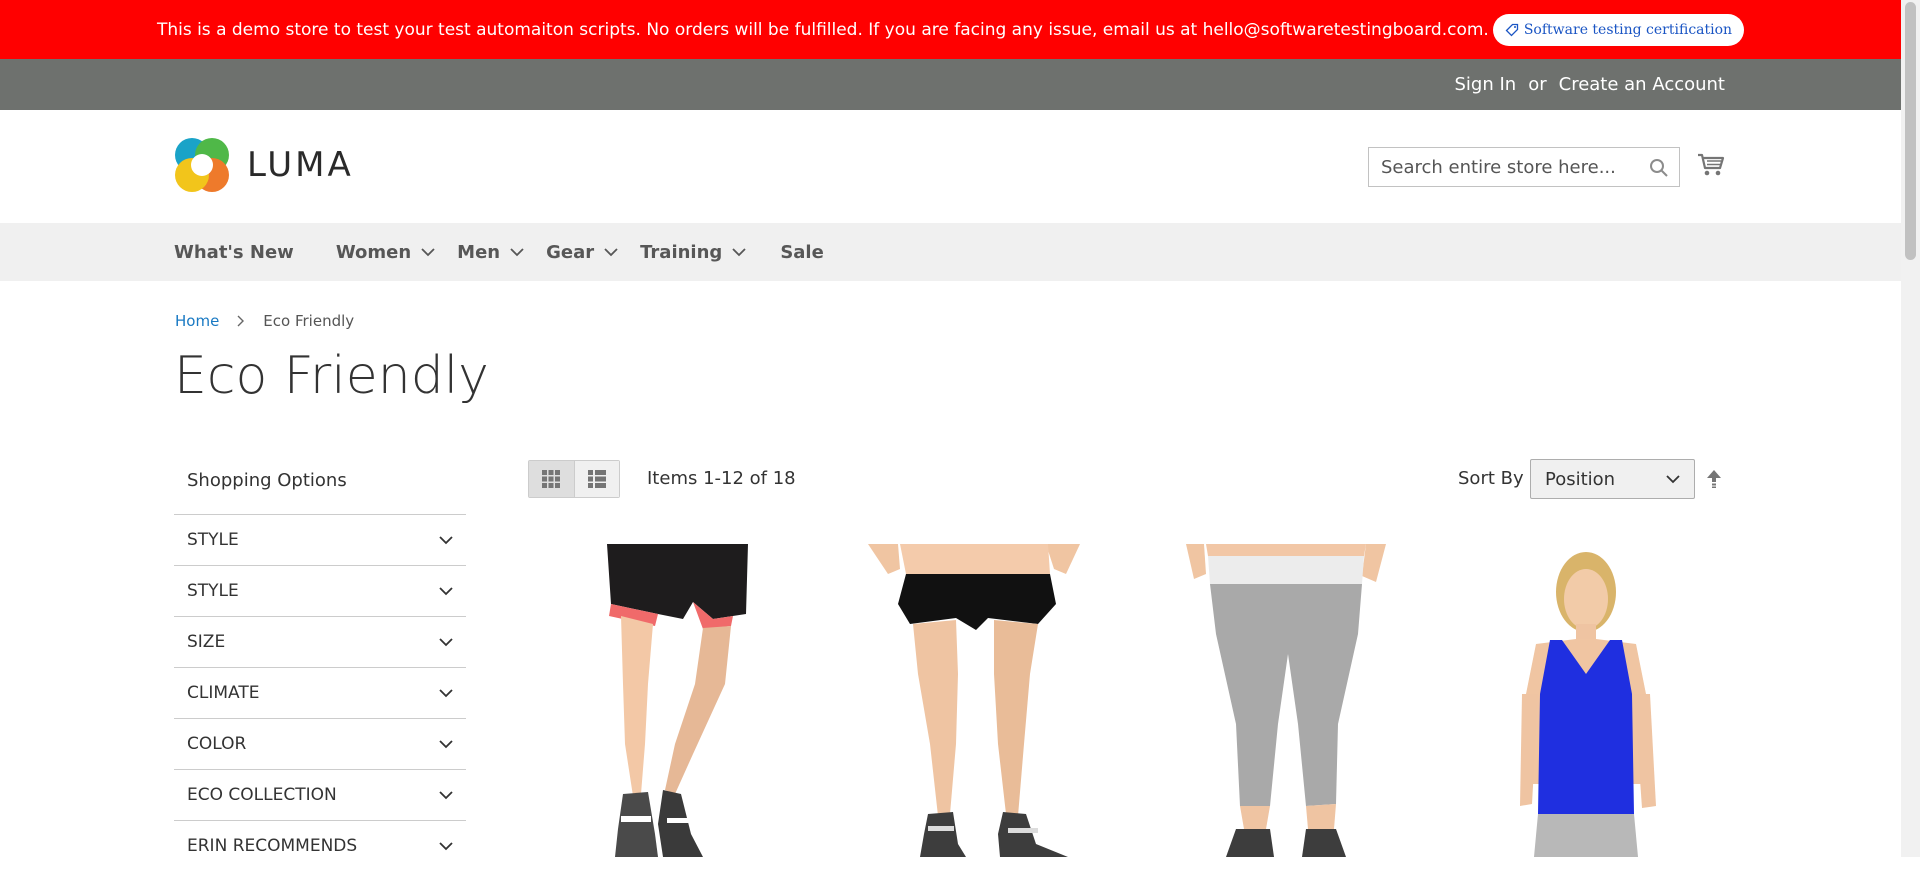 The width and height of the screenshot is (1920, 871). Describe the element at coordinates (1537, 84) in the screenshot. I see `or-separator: or` at that location.